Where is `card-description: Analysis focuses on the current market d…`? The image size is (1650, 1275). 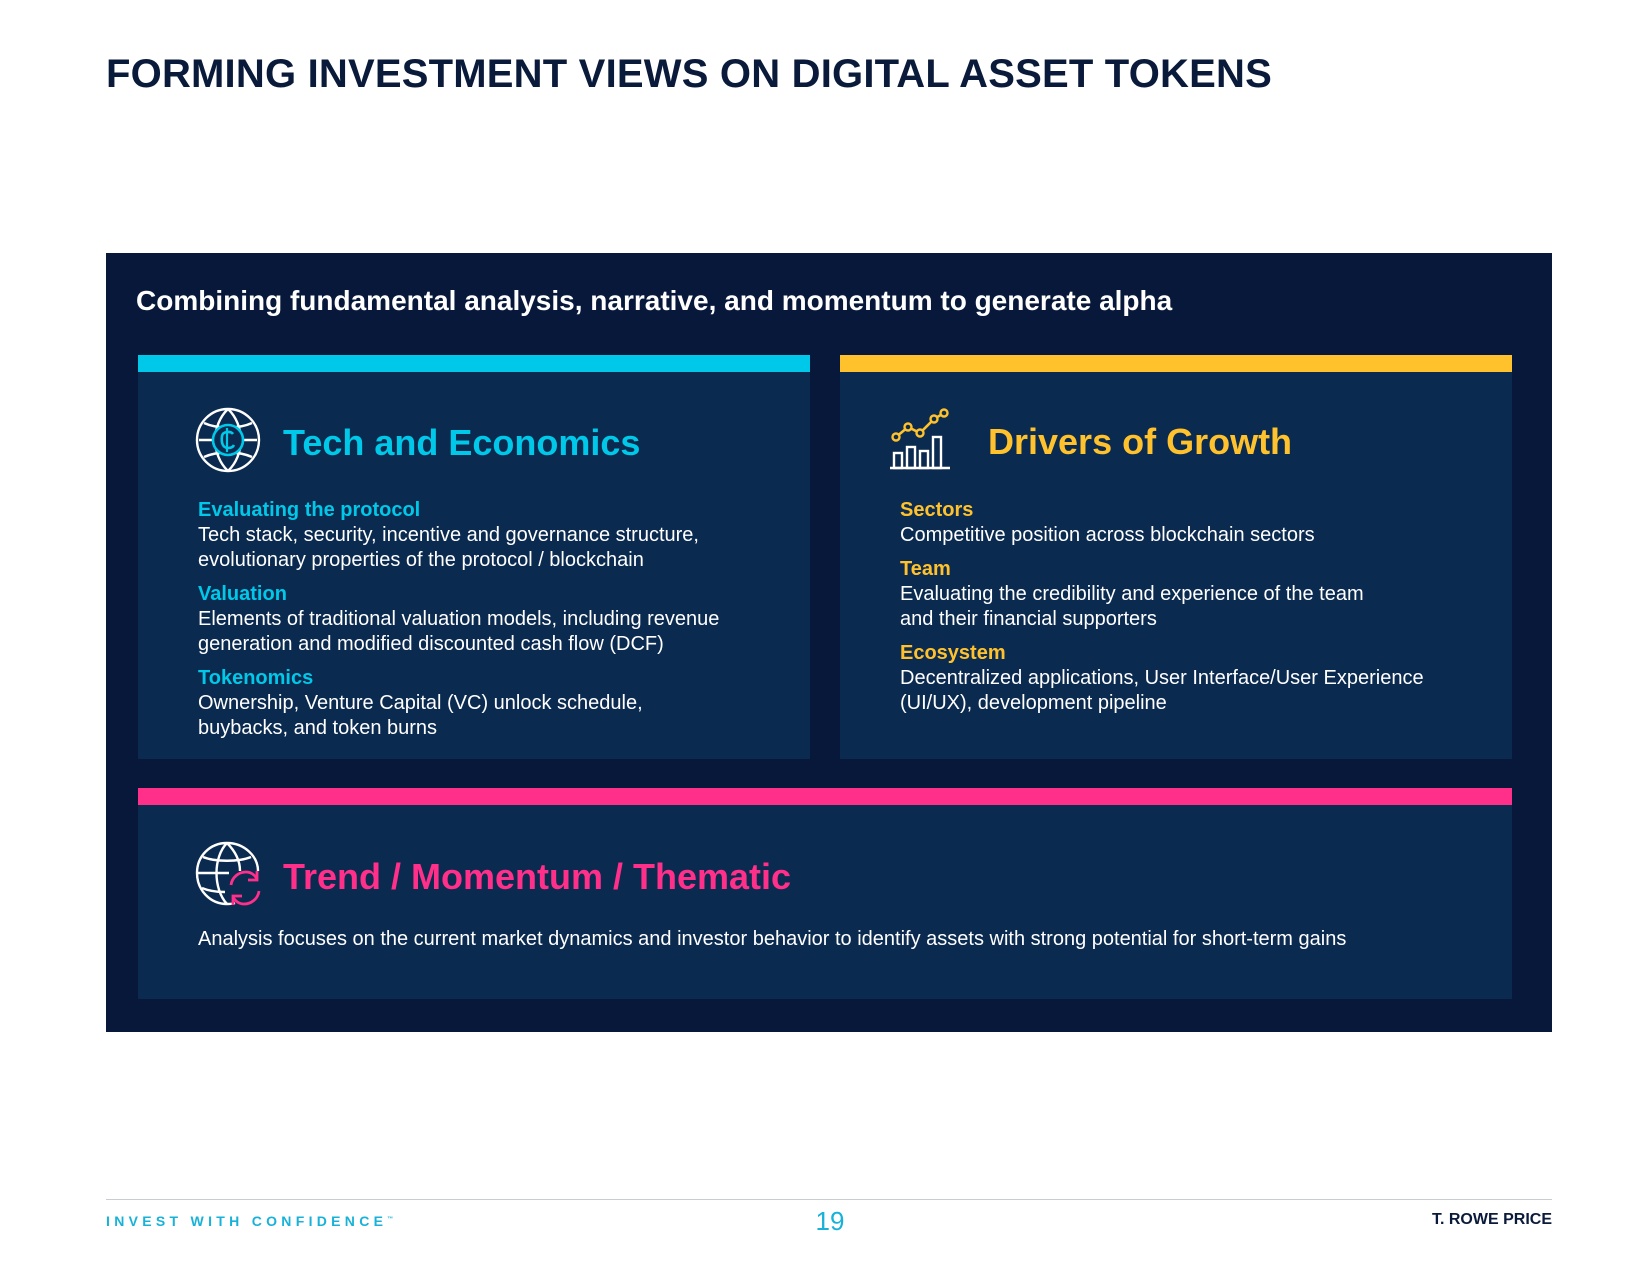
card-description: Analysis focuses on the current market d… is located at coordinates (772, 939).